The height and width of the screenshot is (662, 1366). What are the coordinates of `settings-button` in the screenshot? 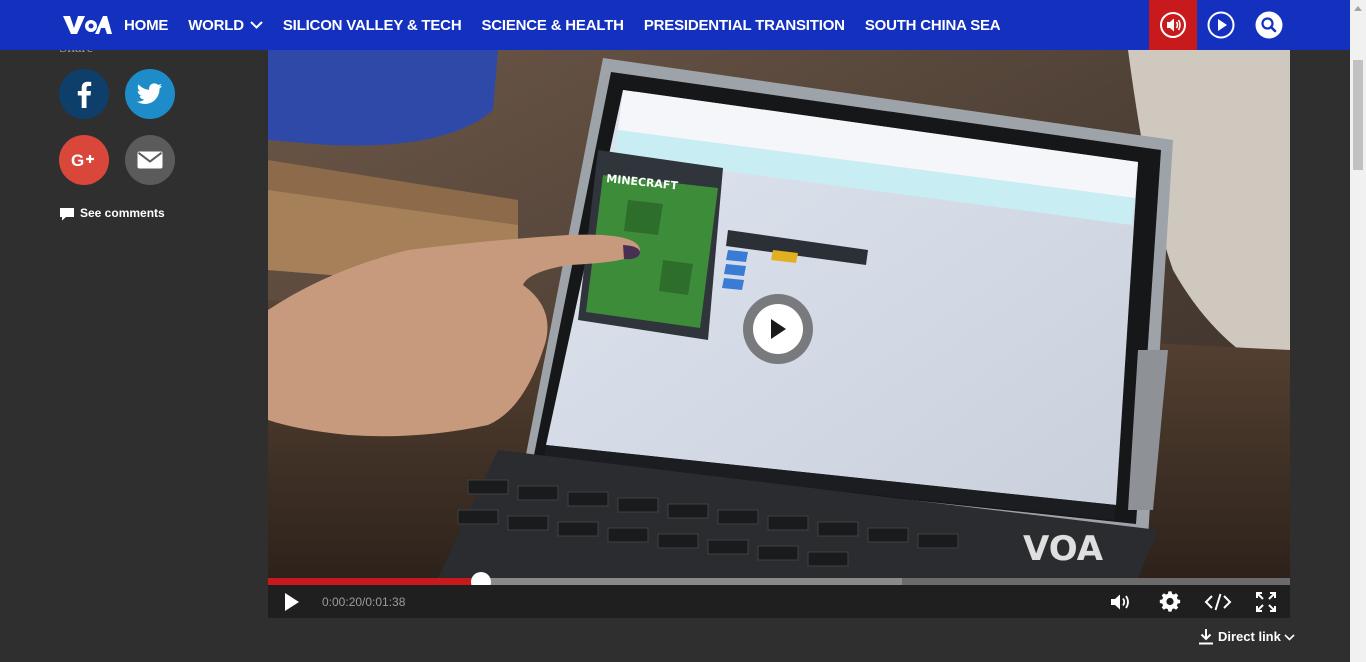 It's located at (1170, 601).